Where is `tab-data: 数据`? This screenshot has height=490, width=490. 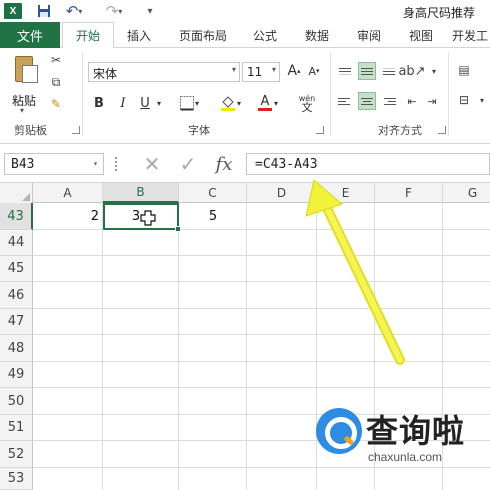
tab-data: 数据 is located at coordinates (317, 35).